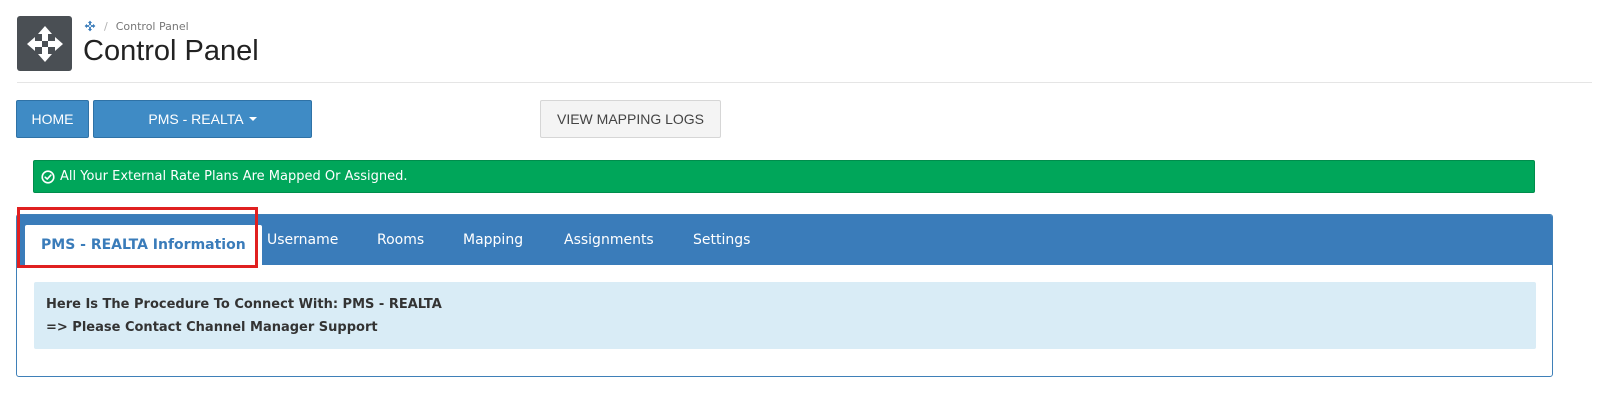 This screenshot has height=405, width=1608. I want to click on tab-label: Username, so click(303, 240).